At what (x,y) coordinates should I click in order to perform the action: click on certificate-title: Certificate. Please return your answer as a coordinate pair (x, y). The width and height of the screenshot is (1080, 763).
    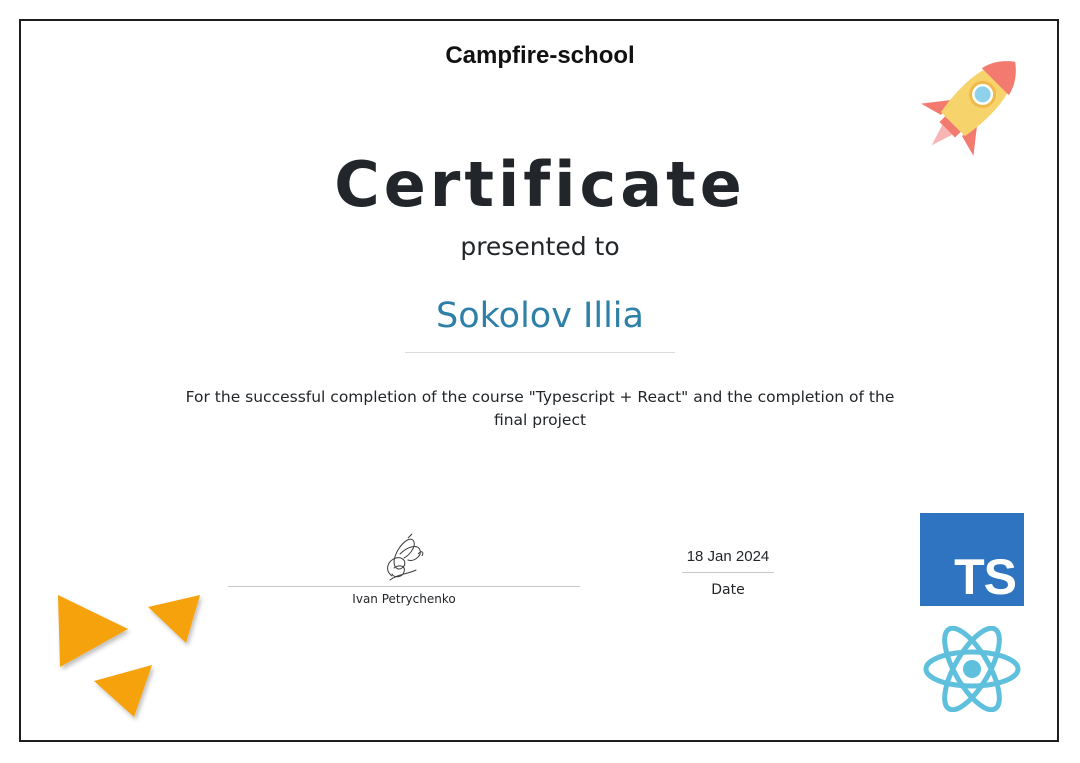
    Looking at the image, I should click on (540, 184).